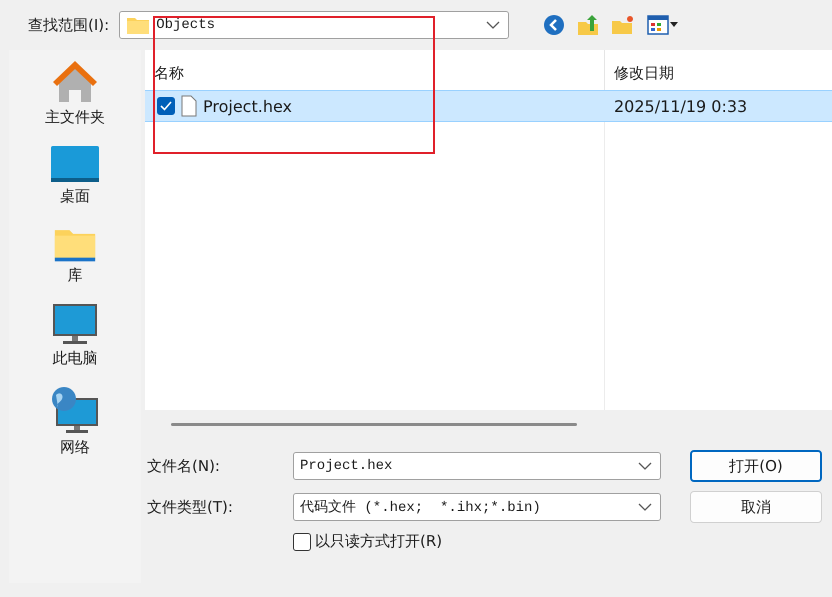  I want to click on file-name-field: Project.hex, so click(477, 466).